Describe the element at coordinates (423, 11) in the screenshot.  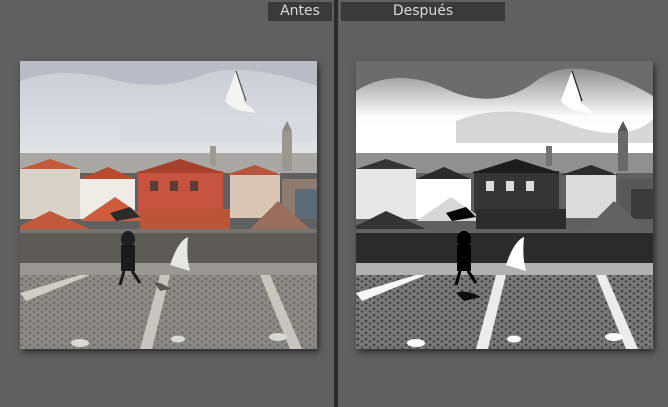
I see `after-label: Después` at that location.